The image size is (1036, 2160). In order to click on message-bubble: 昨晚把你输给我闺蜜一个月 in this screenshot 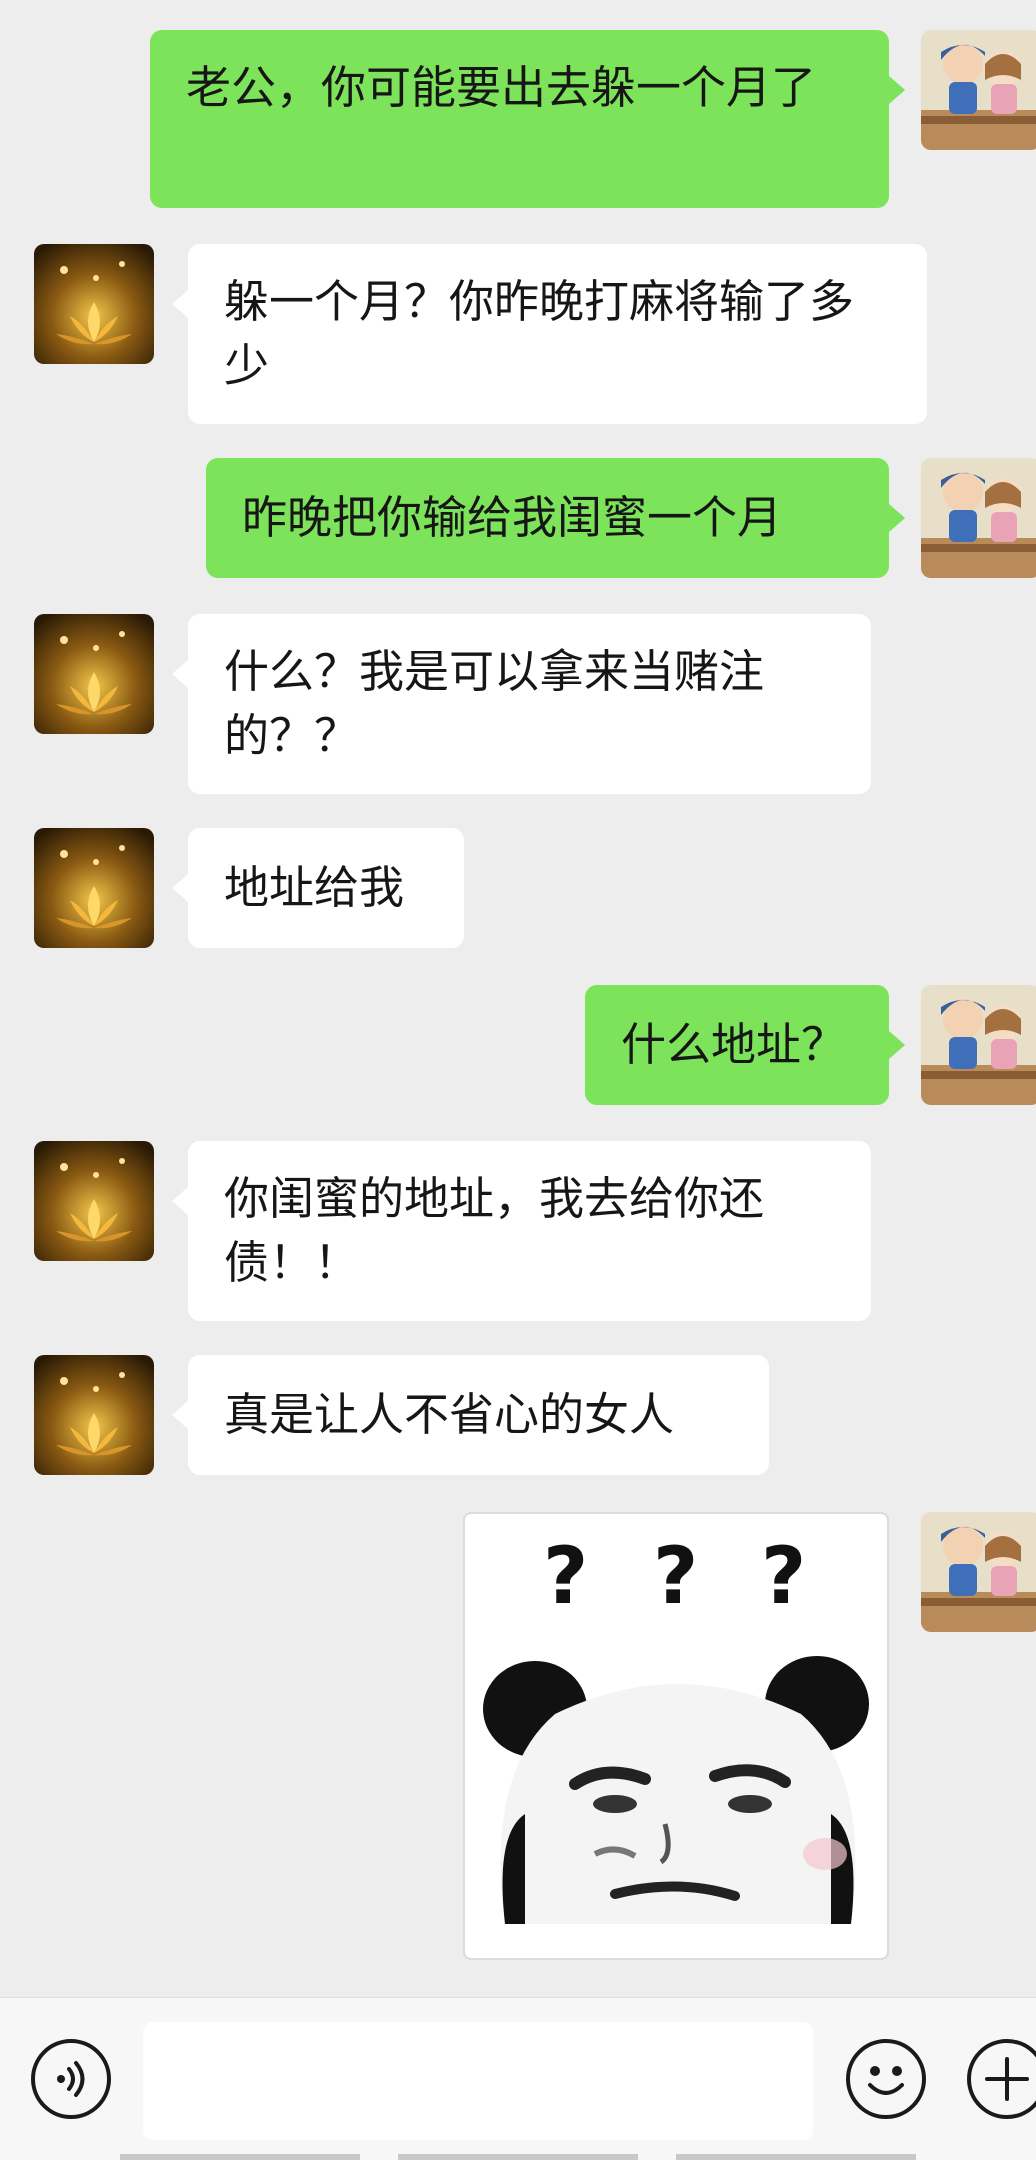, I will do `click(555, 518)`.